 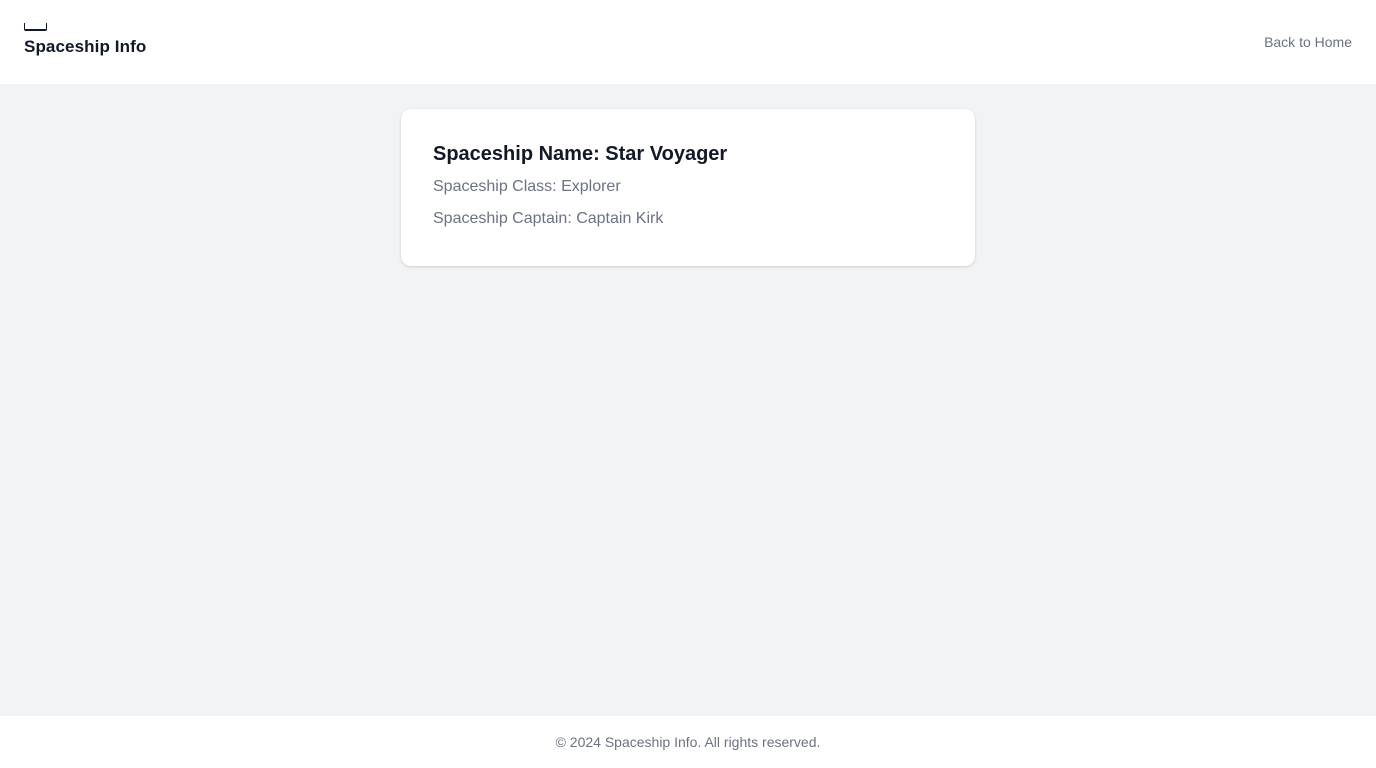 What do you see at coordinates (1308, 42) in the screenshot?
I see `back-to-home-link: Back to Home` at bounding box center [1308, 42].